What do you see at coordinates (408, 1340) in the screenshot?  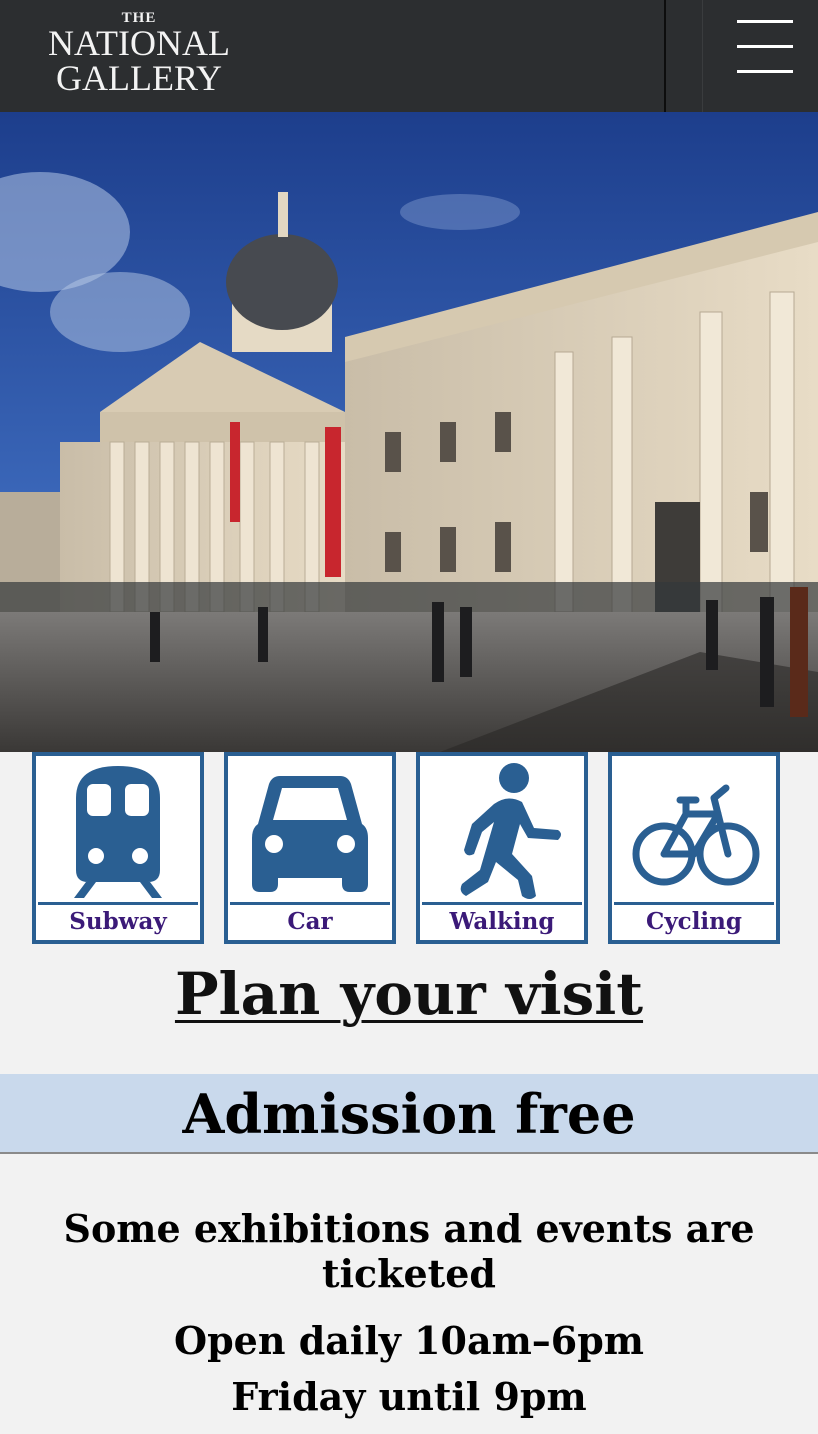 I see `opening-hours: Open daily 10am–6pm` at bounding box center [408, 1340].